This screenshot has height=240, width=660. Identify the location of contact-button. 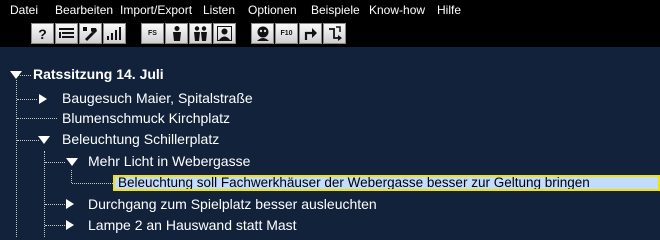
(224, 33).